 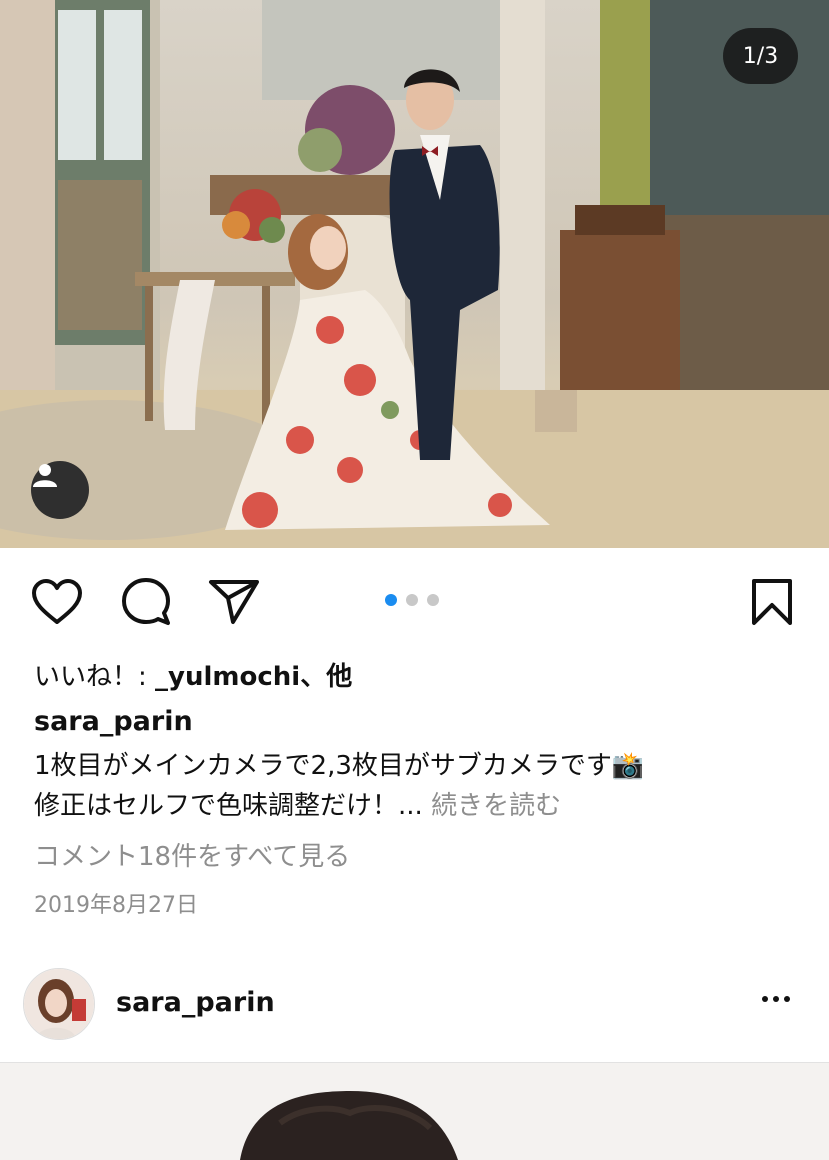 I want to click on like-button, so click(x=57, y=602).